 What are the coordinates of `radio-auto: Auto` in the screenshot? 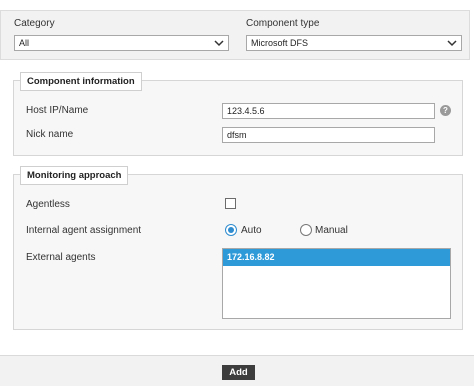 It's located at (255, 231).